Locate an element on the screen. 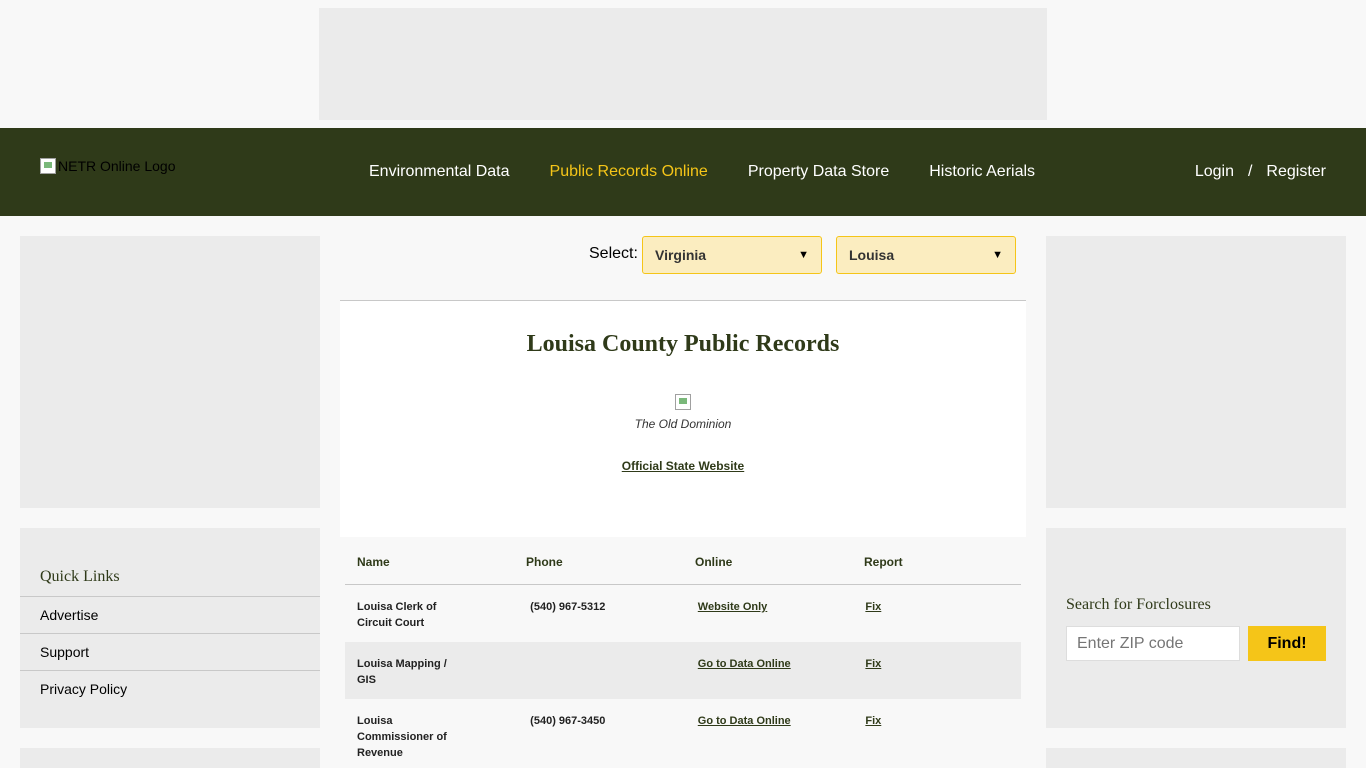  select-label: Select: is located at coordinates (613, 253).